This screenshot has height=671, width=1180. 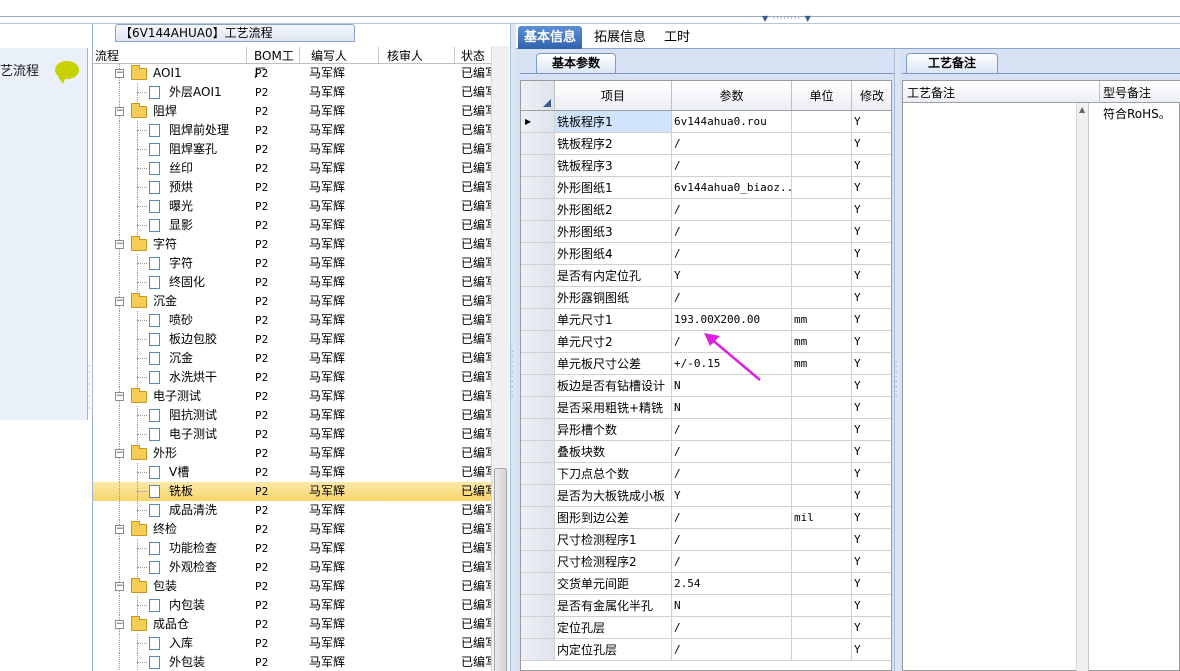 I want to click on tree-row: 终固化 P2 马军辉 已编写, so click(x=292, y=282).